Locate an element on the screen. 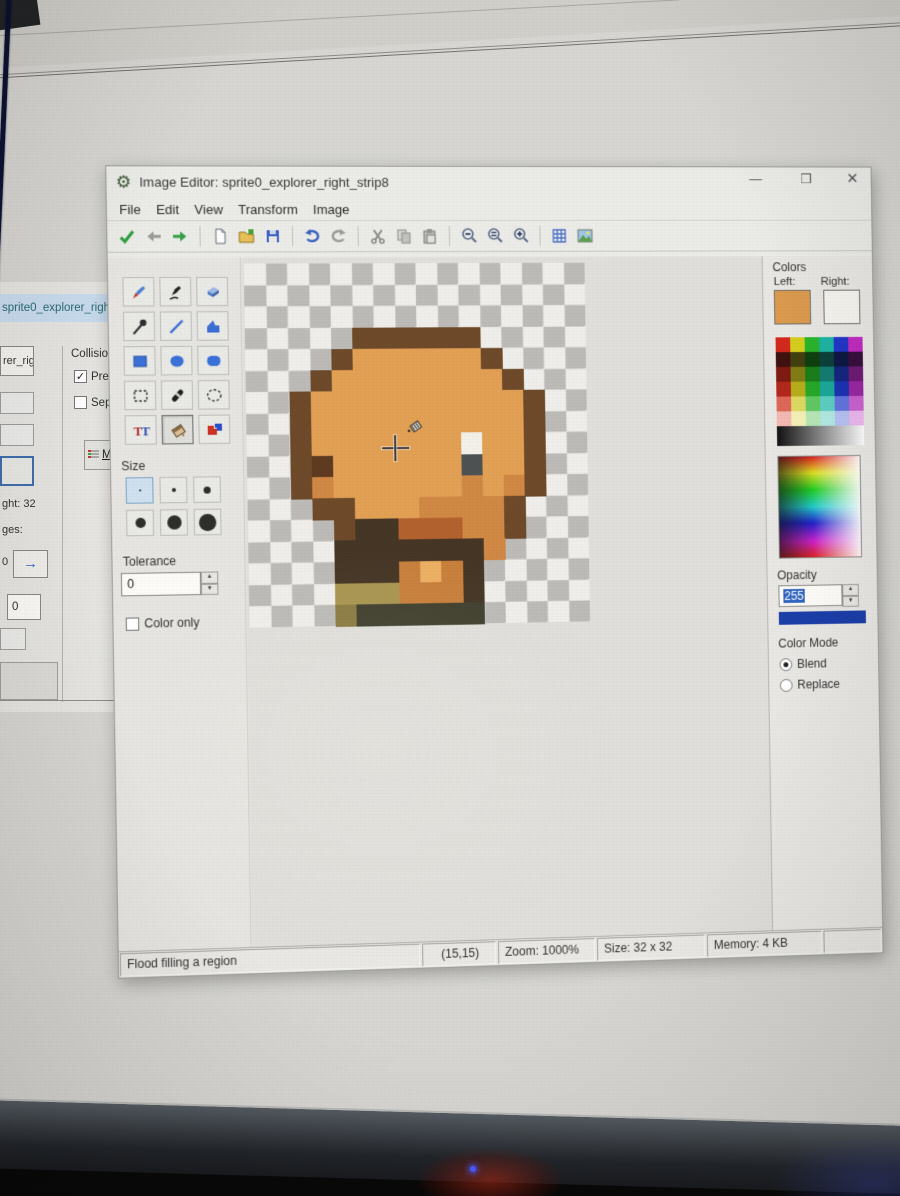  rounded-rectangle-tool is located at coordinates (213, 360).